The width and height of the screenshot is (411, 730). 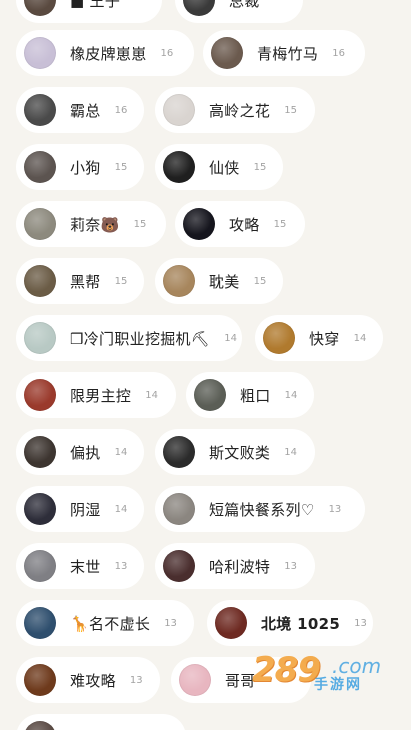 I want to click on tag-chip: 哈利波特 13, so click(x=235, y=566).